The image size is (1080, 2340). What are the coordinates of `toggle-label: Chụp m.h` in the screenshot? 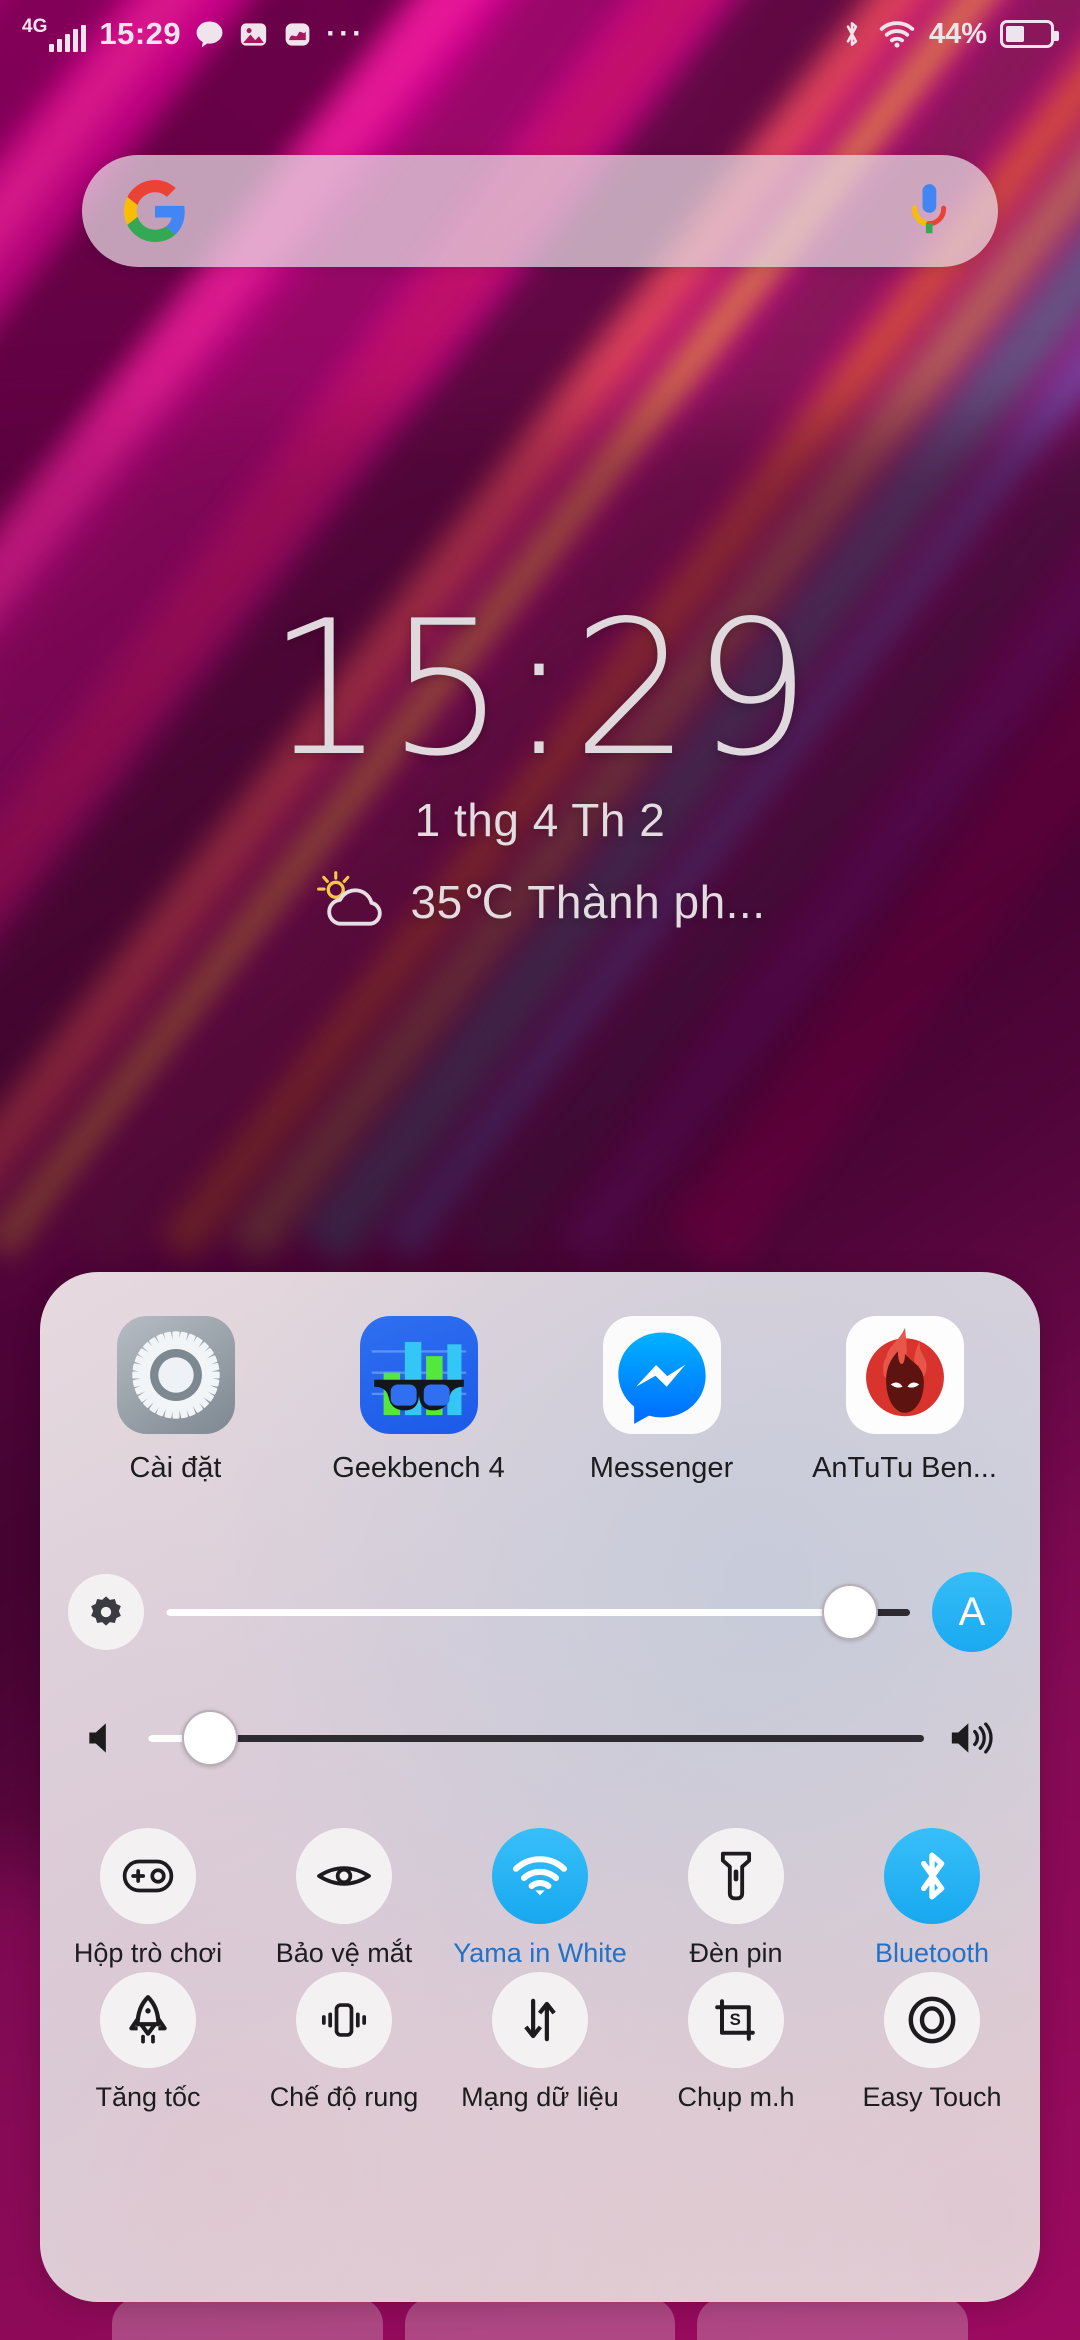 It's located at (736, 2097).